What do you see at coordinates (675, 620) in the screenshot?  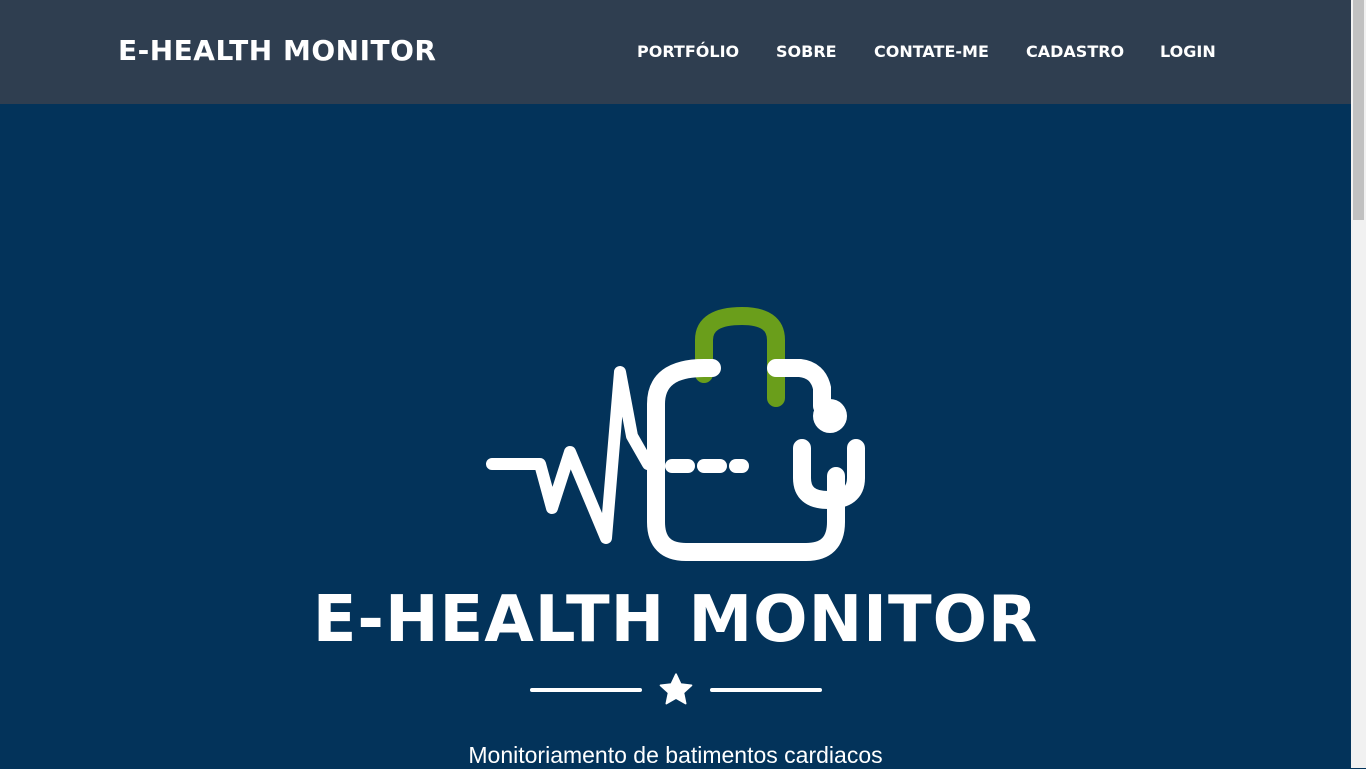 I see `hero-title: E-HEALTH MONITOR` at bounding box center [675, 620].